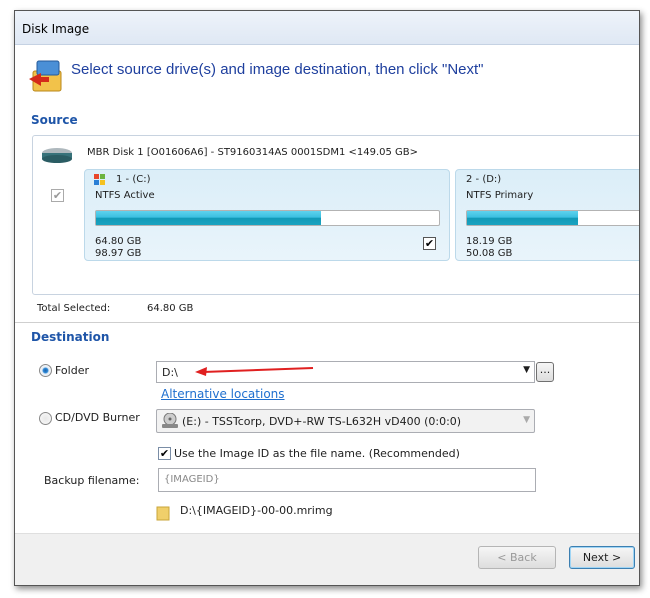 The height and width of the screenshot is (598, 650). I want to click on partition-checkbox: ✔, so click(429, 243).